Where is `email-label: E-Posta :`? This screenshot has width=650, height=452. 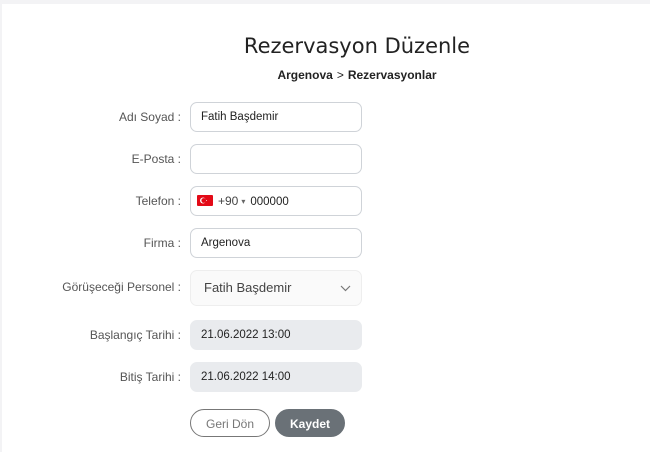 email-label: E-Posta : is located at coordinates (156, 159).